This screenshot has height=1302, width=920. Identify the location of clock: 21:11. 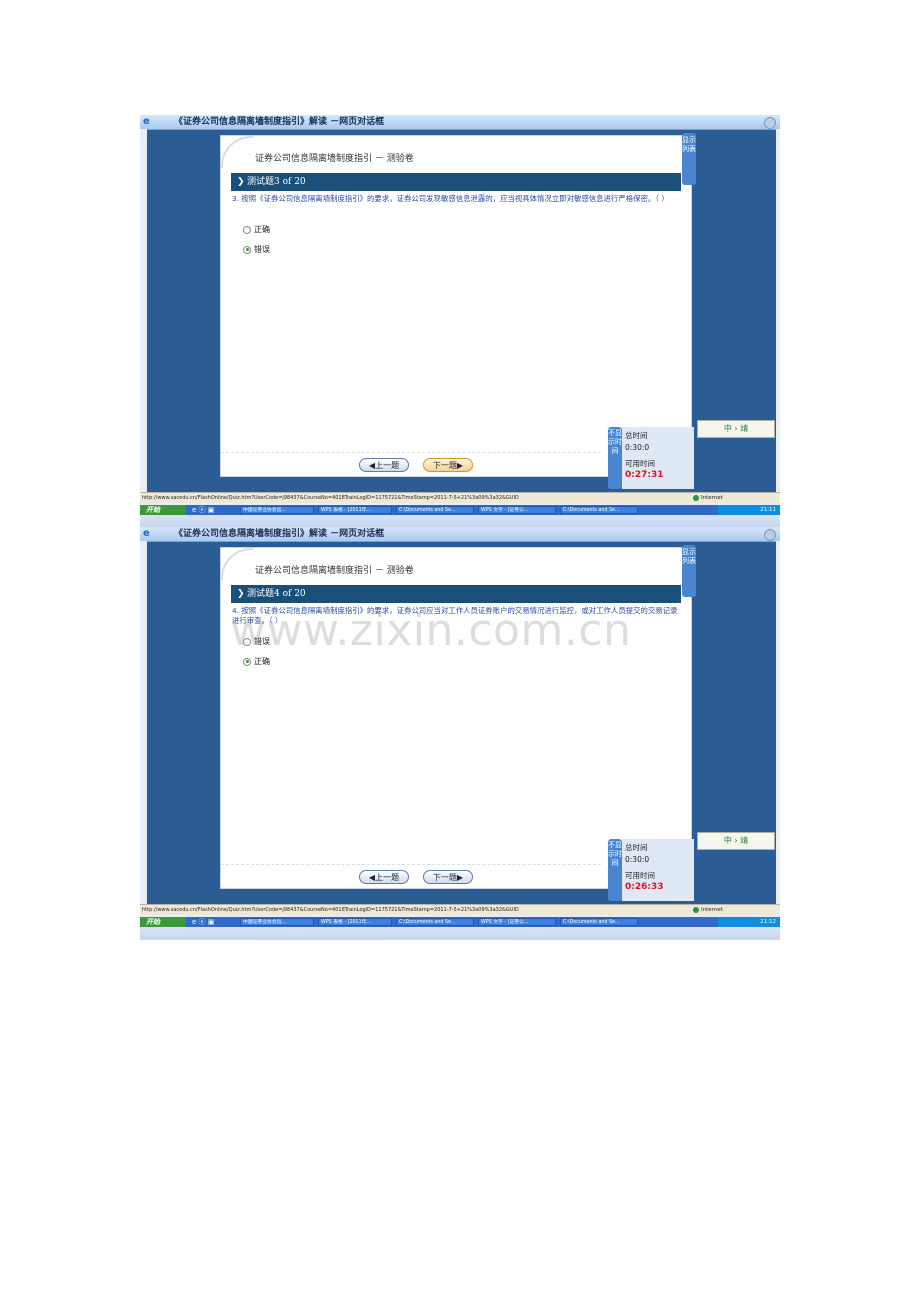
(768, 510).